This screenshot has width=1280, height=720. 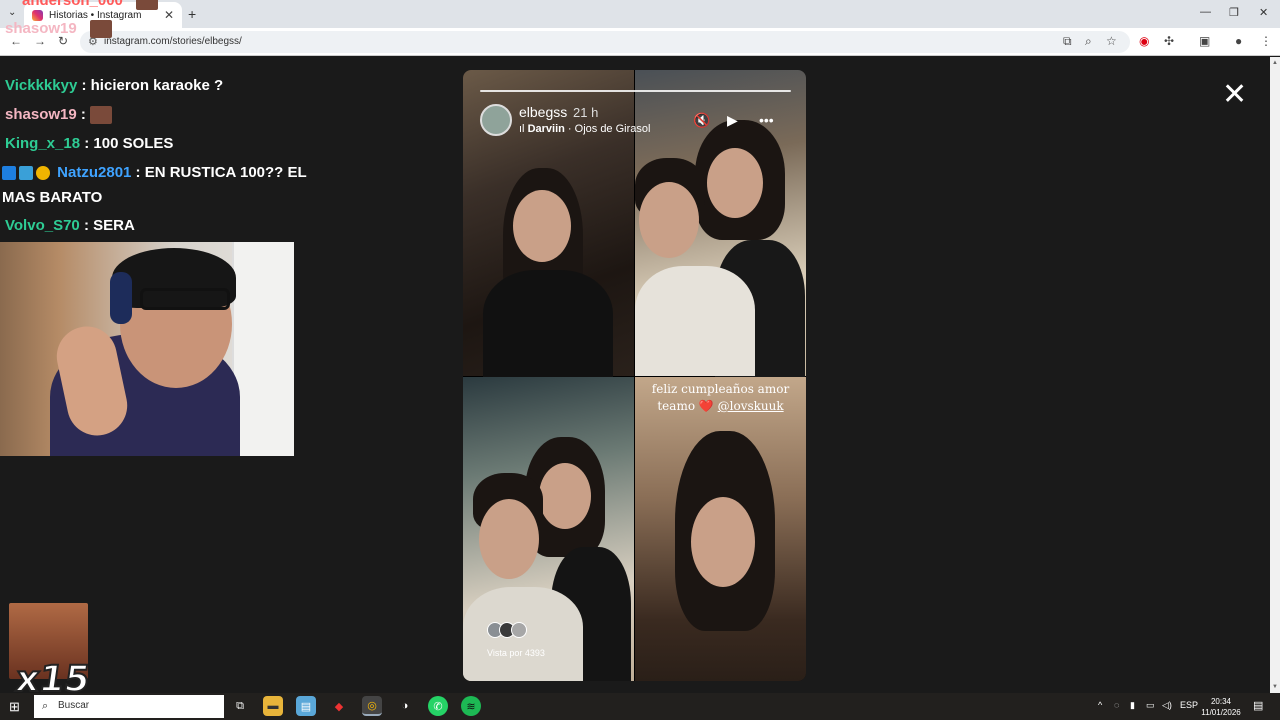 I want to click on chat-message: : 100 SOLES, so click(x=129, y=143).